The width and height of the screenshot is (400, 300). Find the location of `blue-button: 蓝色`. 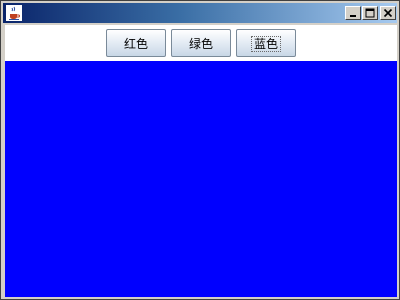

blue-button: 蓝色 is located at coordinates (266, 43).